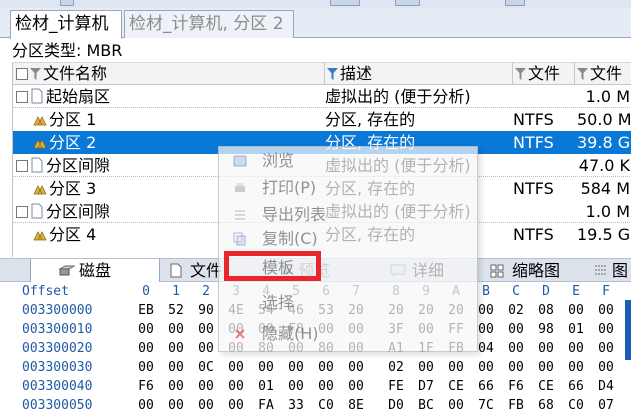 The height and width of the screenshot is (415, 631). Describe the element at coordinates (628, 330) in the screenshot. I see `hex-scrollbar-thumb` at that location.